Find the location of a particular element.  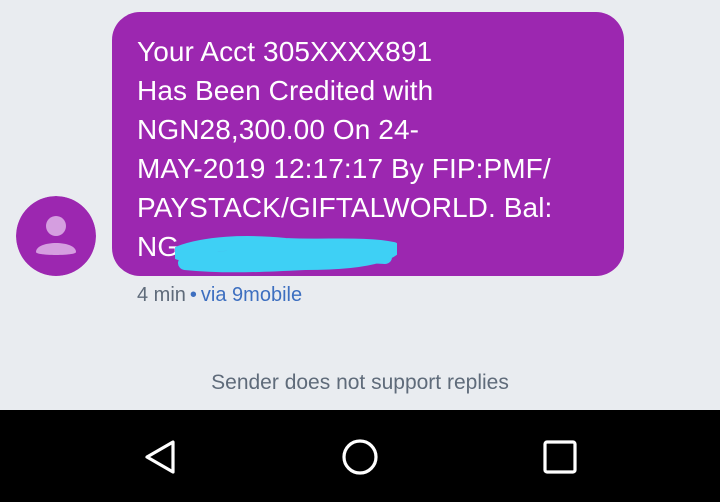

message-line: Has Been Credited with is located at coordinates (285, 90).